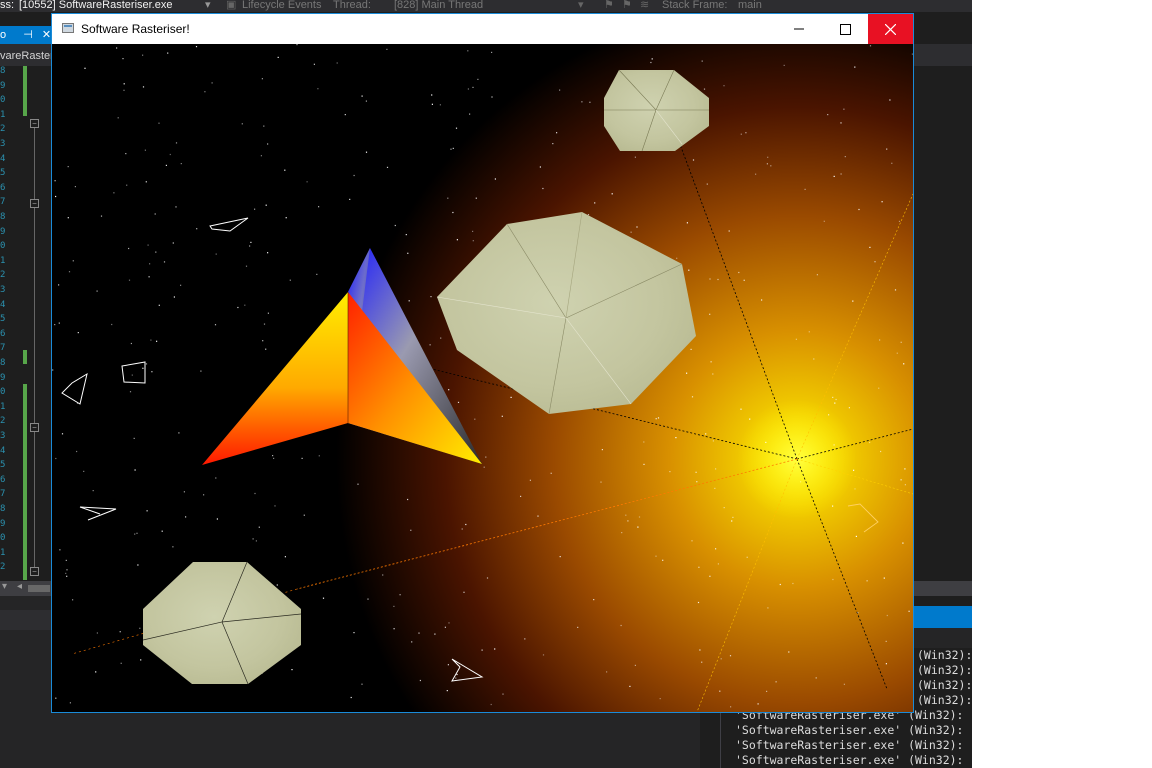 This screenshot has width=1152, height=768. Describe the element at coordinates (3, 35) in the screenshot. I see `tab-label: o` at that location.